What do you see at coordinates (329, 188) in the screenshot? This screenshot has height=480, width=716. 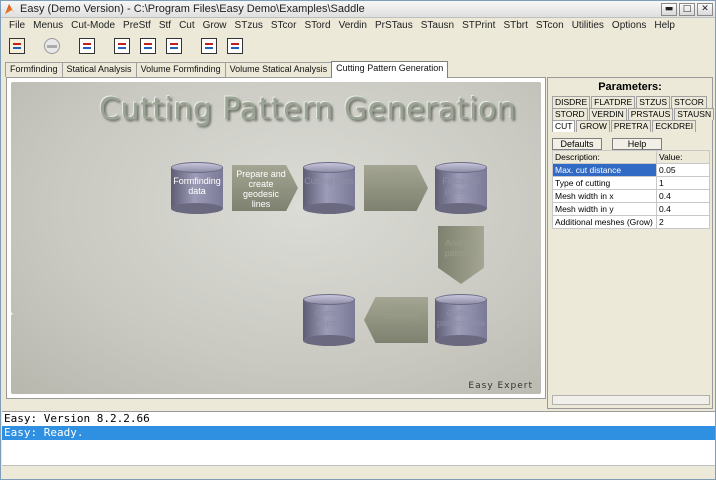 I see `cutting-lines-step: Cutting lines` at bounding box center [329, 188].